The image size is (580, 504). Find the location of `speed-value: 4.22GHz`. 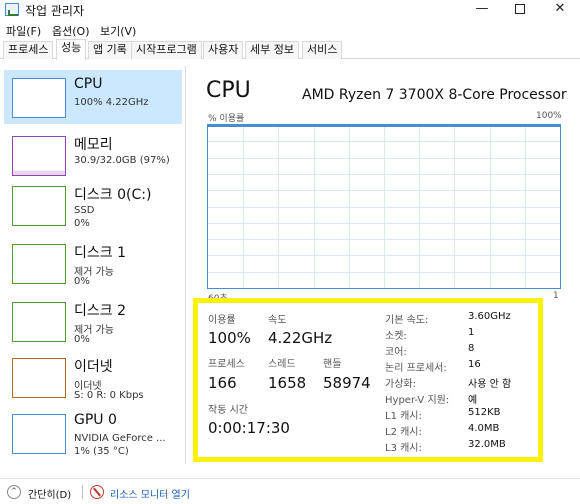

speed-value: 4.22GHz is located at coordinates (300, 338).